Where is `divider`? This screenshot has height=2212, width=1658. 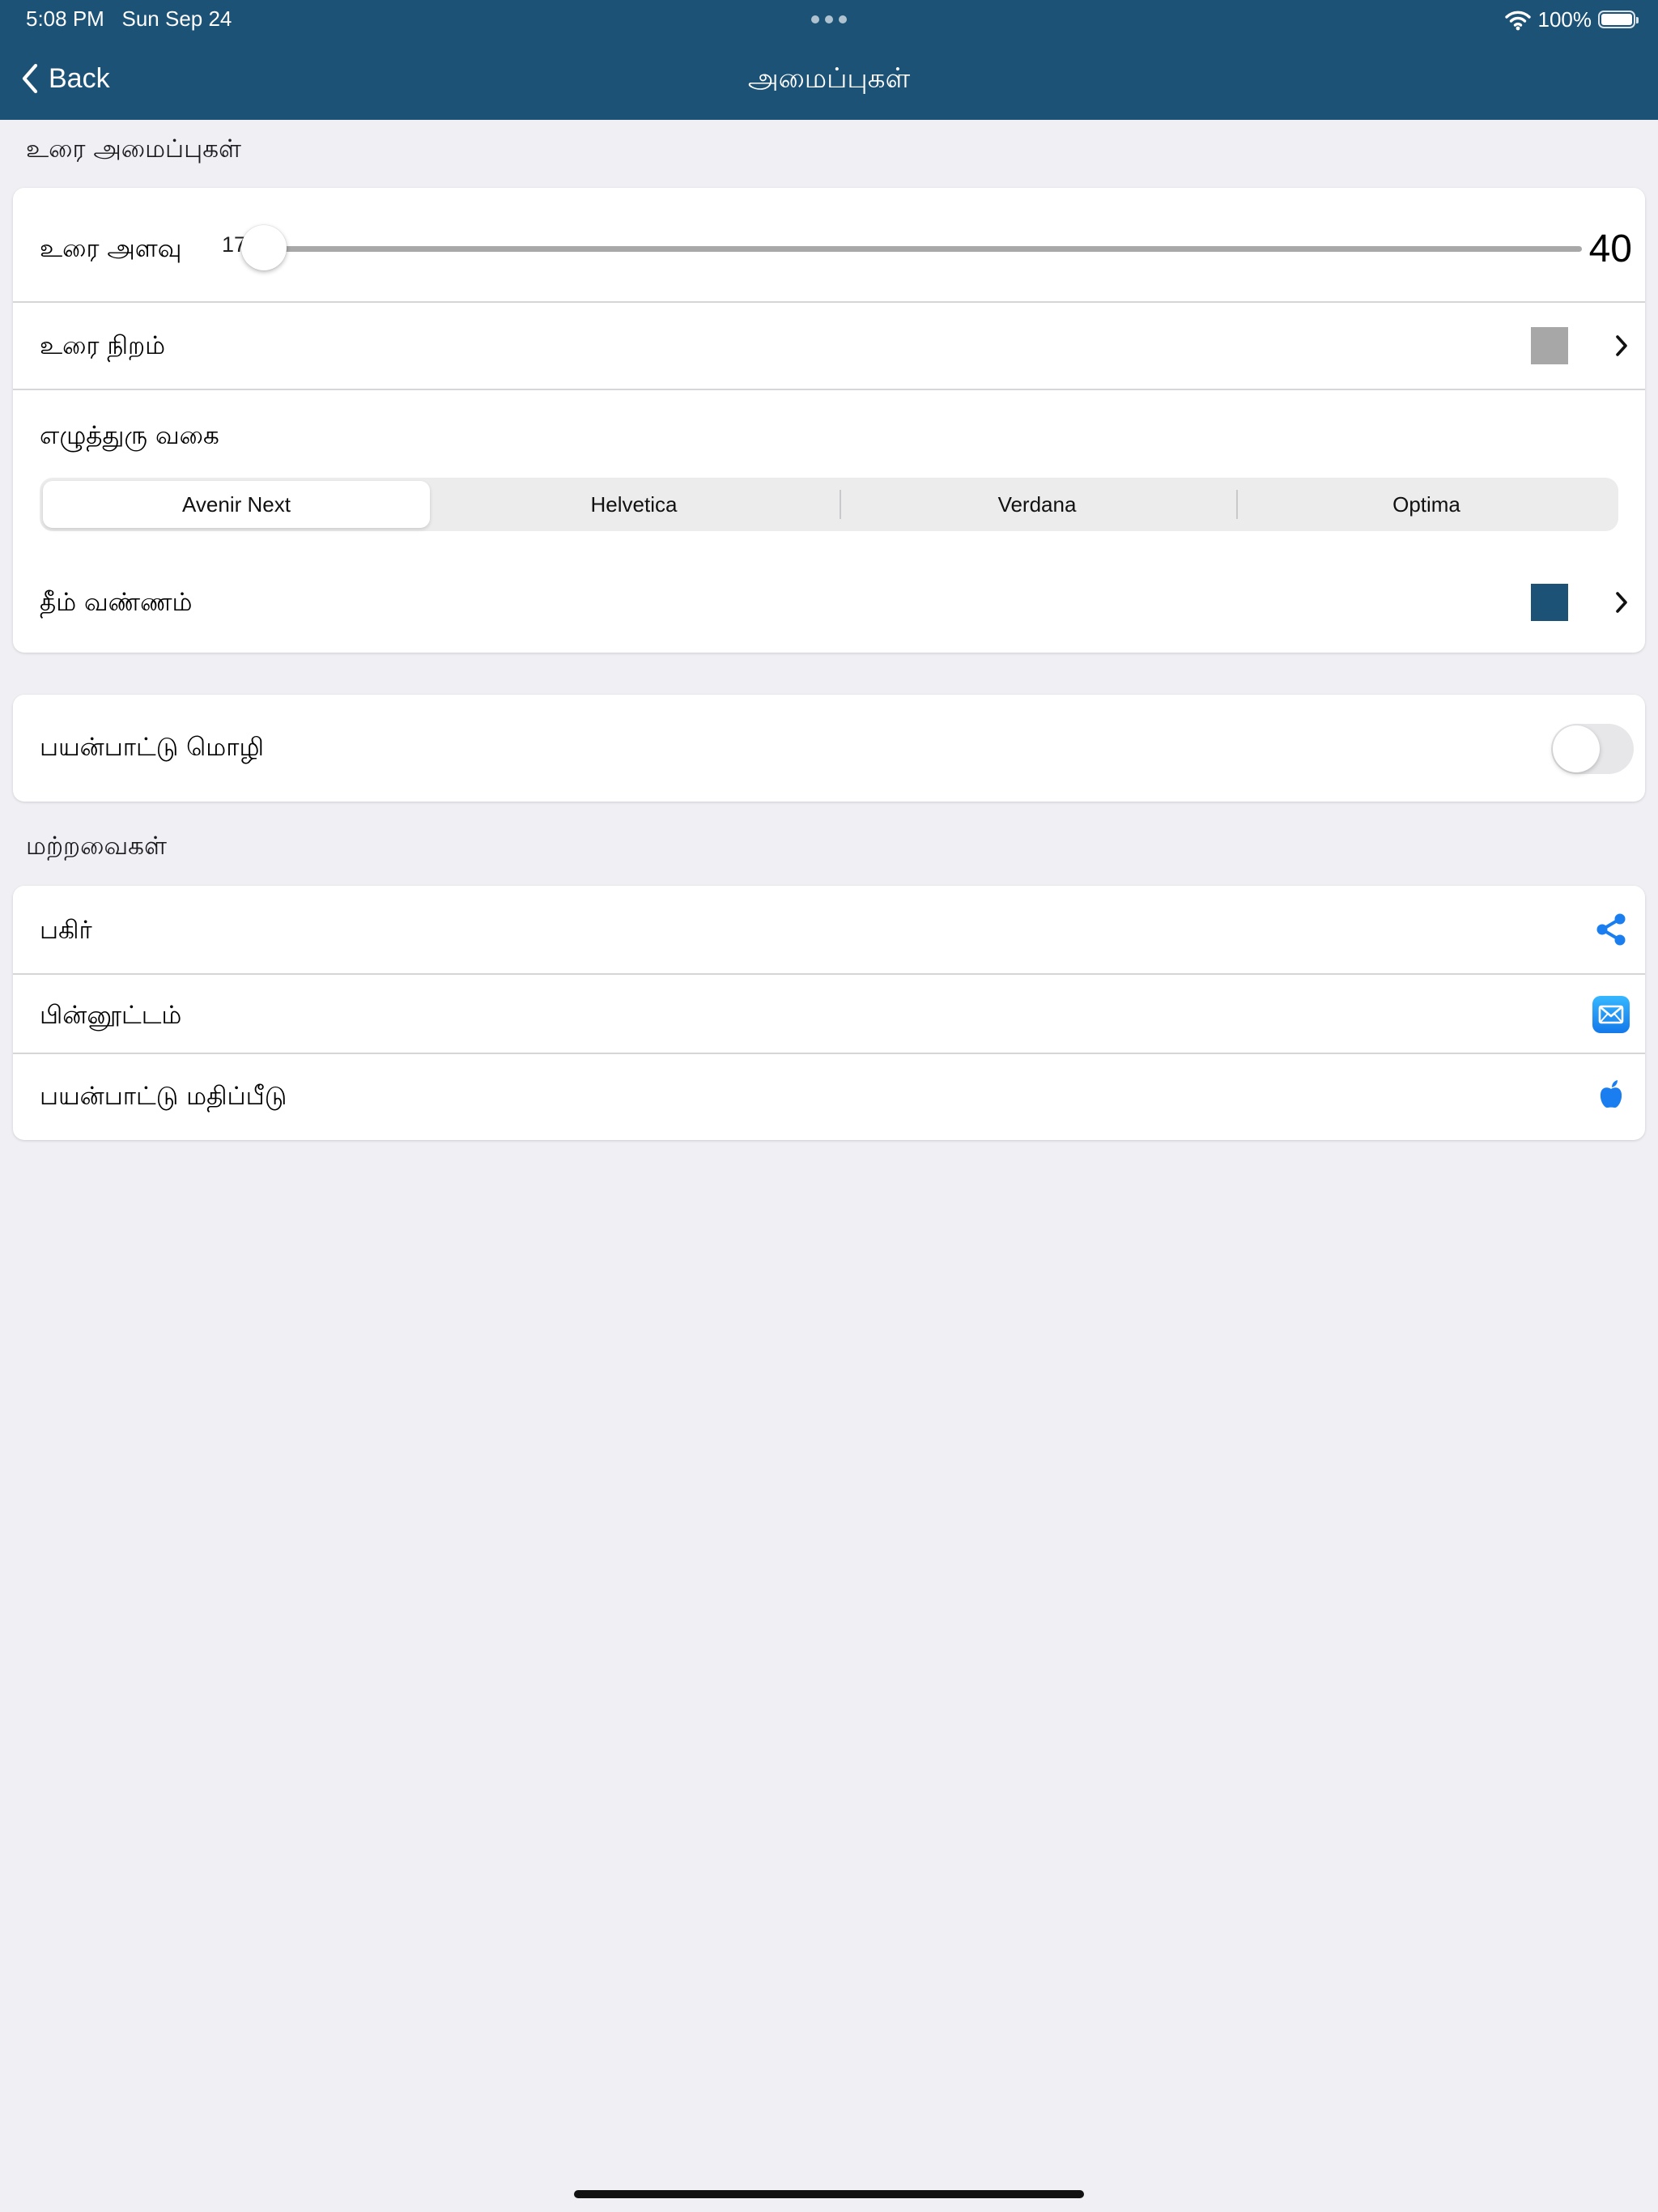 divider is located at coordinates (829, 389).